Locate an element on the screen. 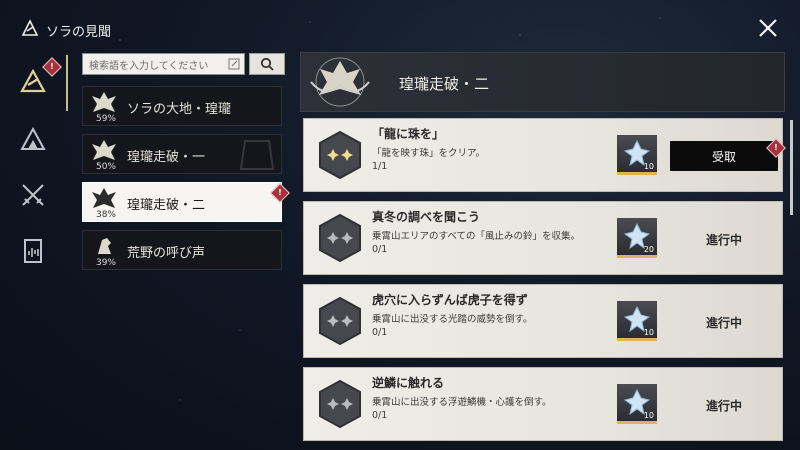  category-label: 瑝瓏走破・一 is located at coordinates (166, 157).